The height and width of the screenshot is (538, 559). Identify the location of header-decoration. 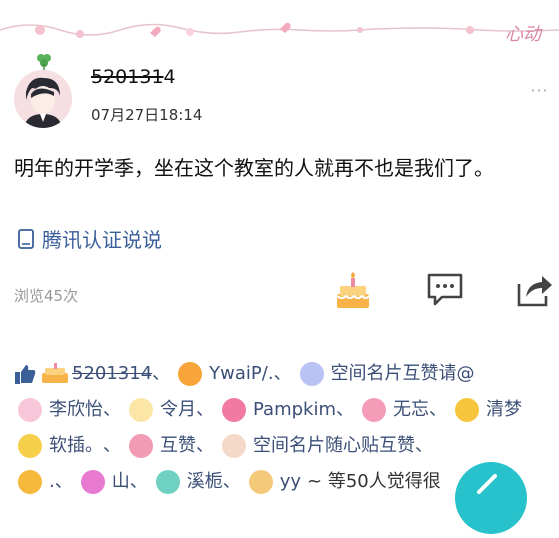
(279, 30).